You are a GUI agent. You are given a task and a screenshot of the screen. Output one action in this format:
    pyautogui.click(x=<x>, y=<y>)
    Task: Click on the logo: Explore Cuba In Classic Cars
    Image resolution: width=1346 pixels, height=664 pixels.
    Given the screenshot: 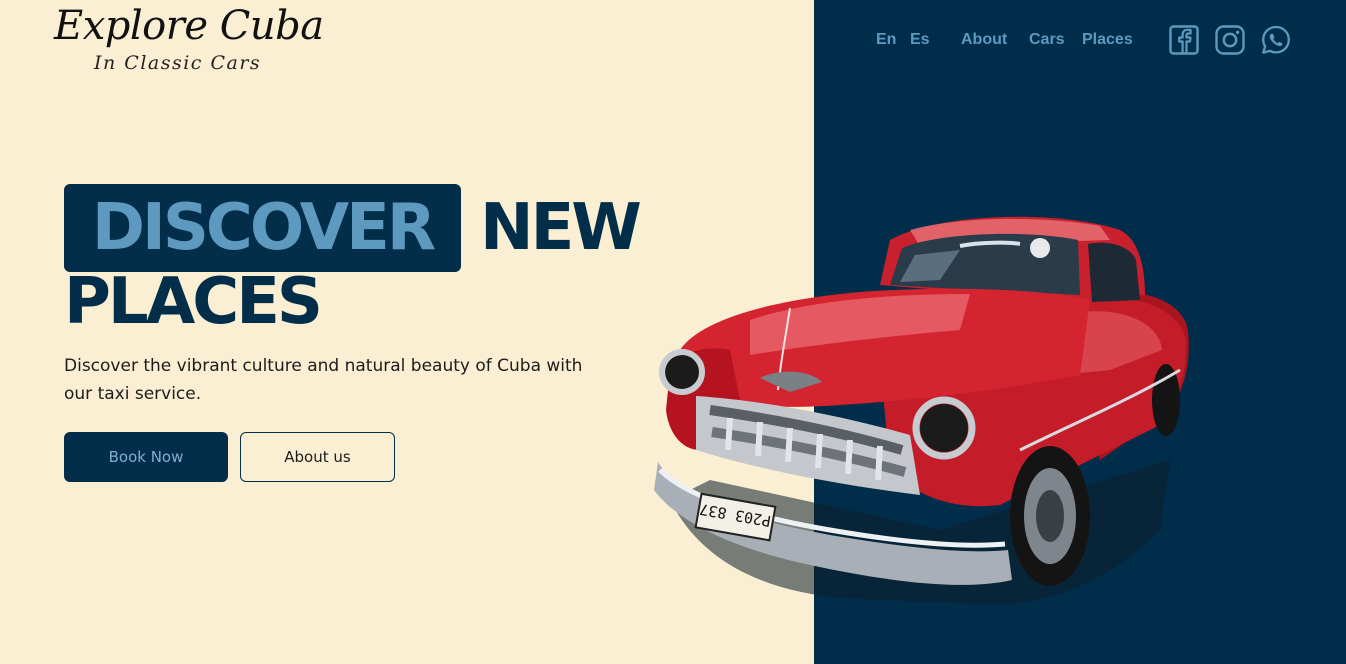 What is the action you would take?
    pyautogui.click(x=189, y=41)
    